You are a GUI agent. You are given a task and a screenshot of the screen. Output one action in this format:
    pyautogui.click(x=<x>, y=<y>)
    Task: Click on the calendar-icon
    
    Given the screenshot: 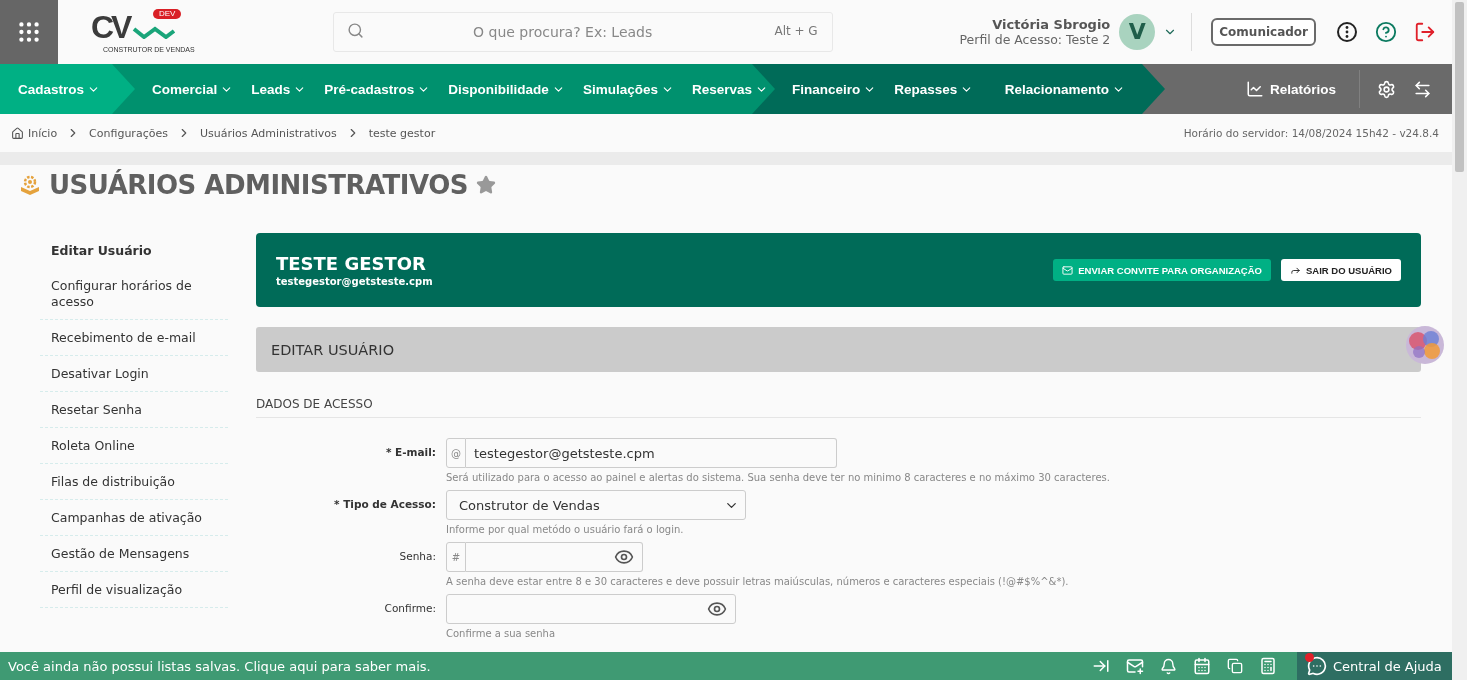 What is the action you would take?
    pyautogui.click(x=1202, y=666)
    